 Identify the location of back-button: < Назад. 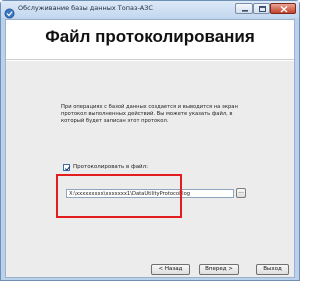
(170, 269).